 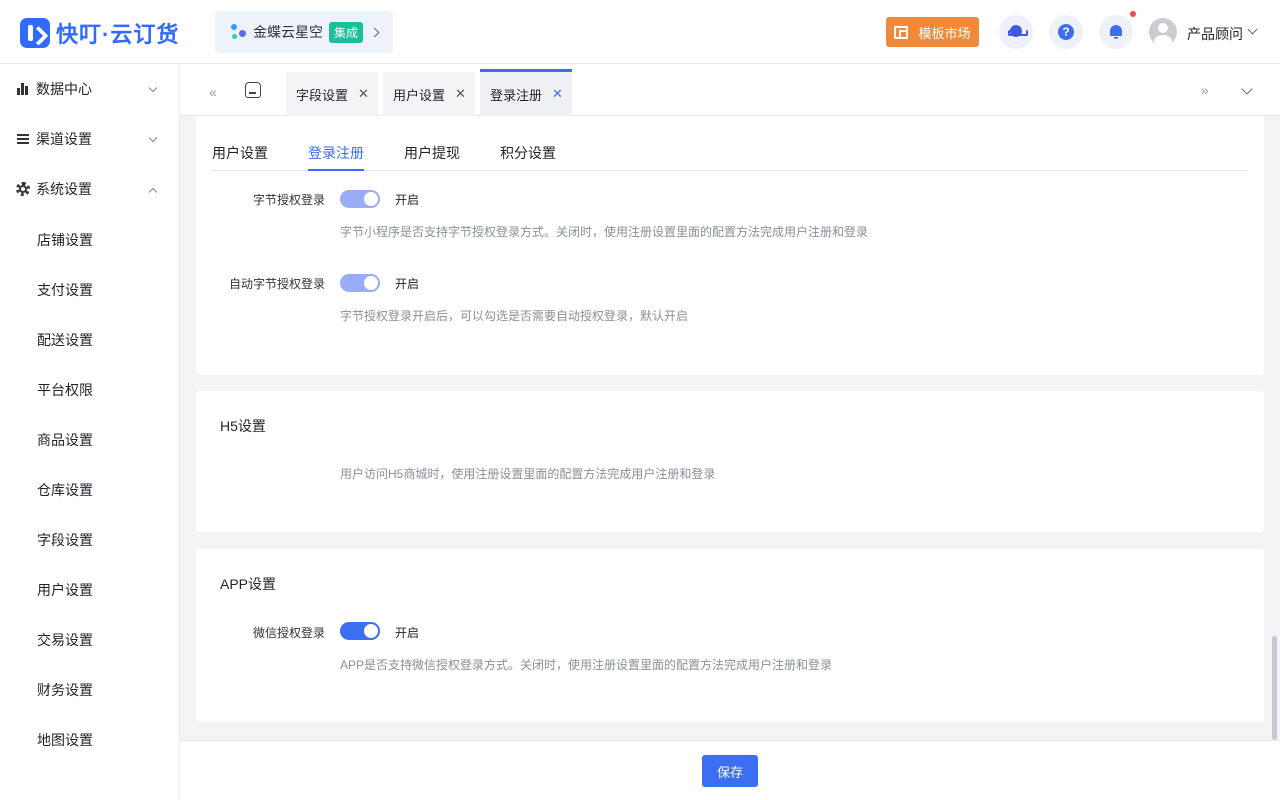 I want to click on sidebar-item-fields: 字段设置, so click(x=65, y=540).